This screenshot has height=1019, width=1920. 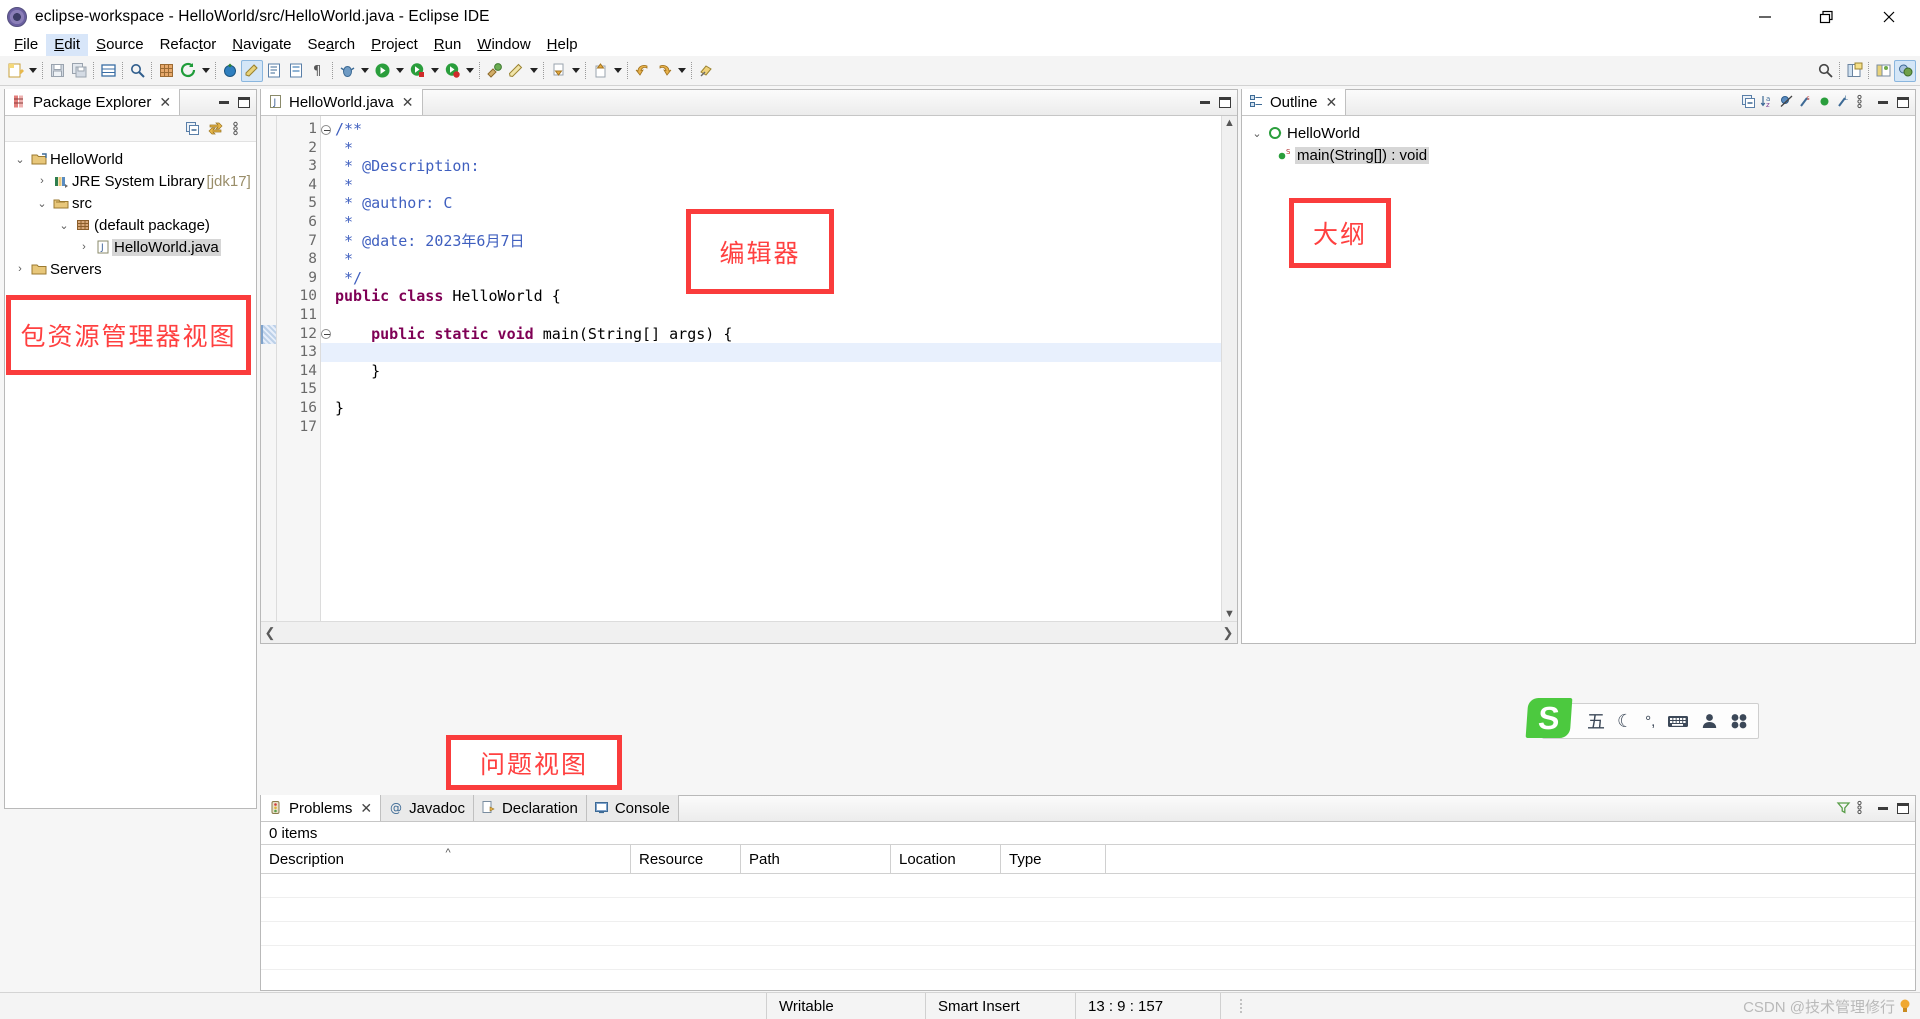 What do you see at coordinates (681, 71) in the screenshot?
I see `back-dropdown-arrow` at bounding box center [681, 71].